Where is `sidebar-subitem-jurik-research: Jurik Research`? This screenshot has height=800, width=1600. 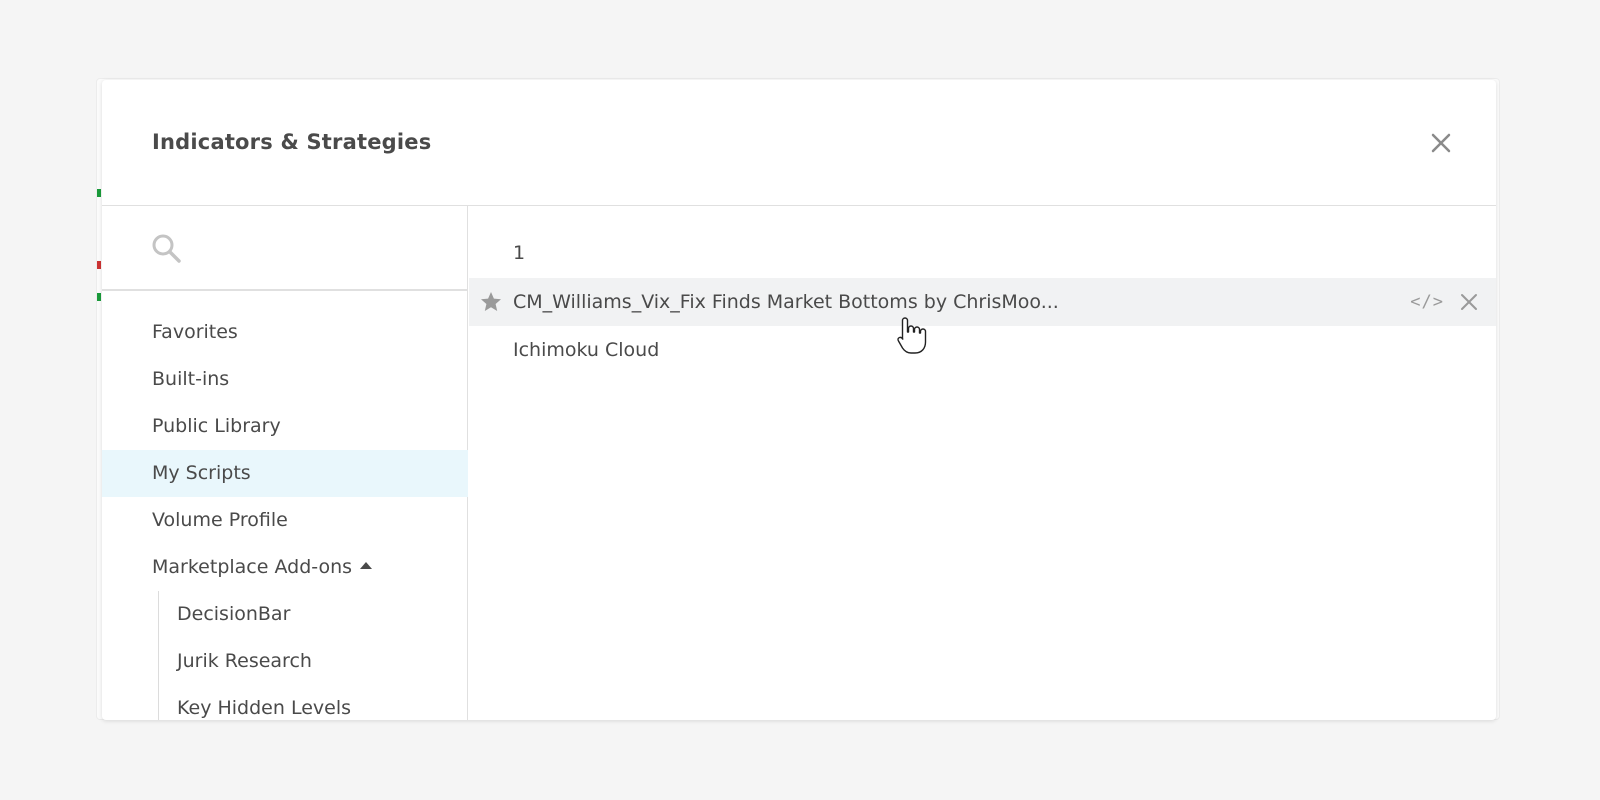 sidebar-subitem-jurik-research: Jurik Research is located at coordinates (313, 661).